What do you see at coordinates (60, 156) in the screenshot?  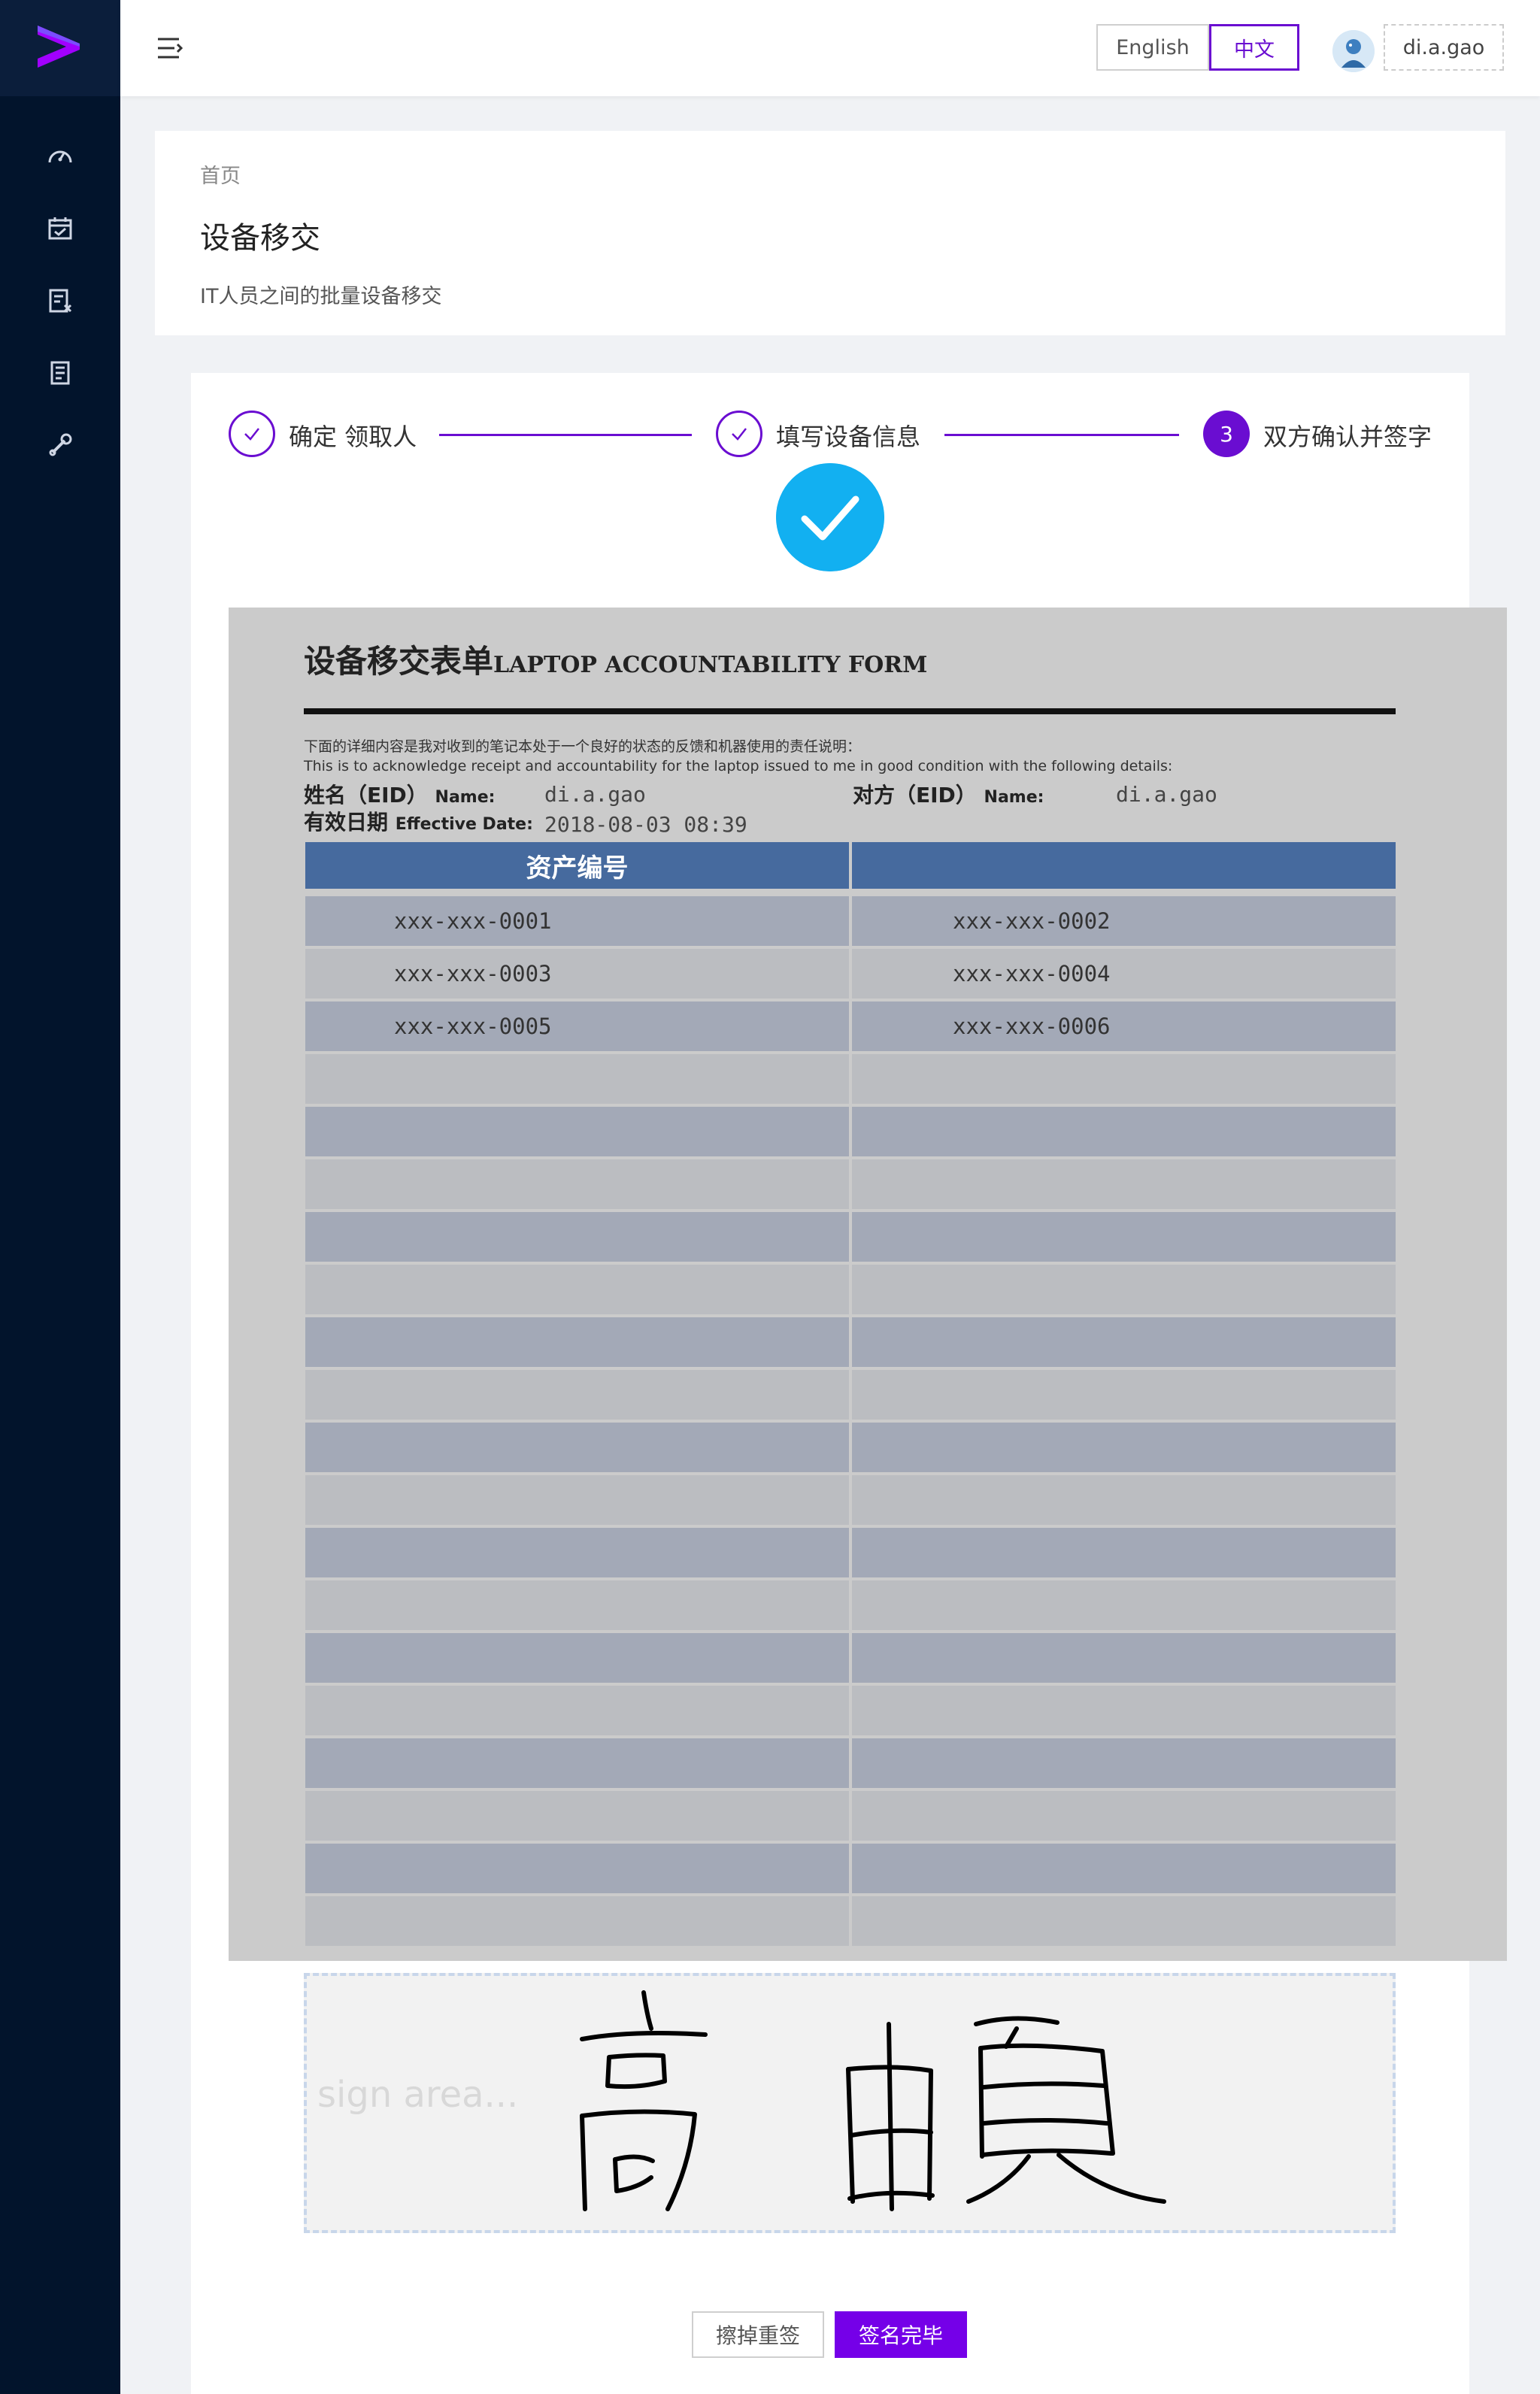 I see `dashboard-icon` at bounding box center [60, 156].